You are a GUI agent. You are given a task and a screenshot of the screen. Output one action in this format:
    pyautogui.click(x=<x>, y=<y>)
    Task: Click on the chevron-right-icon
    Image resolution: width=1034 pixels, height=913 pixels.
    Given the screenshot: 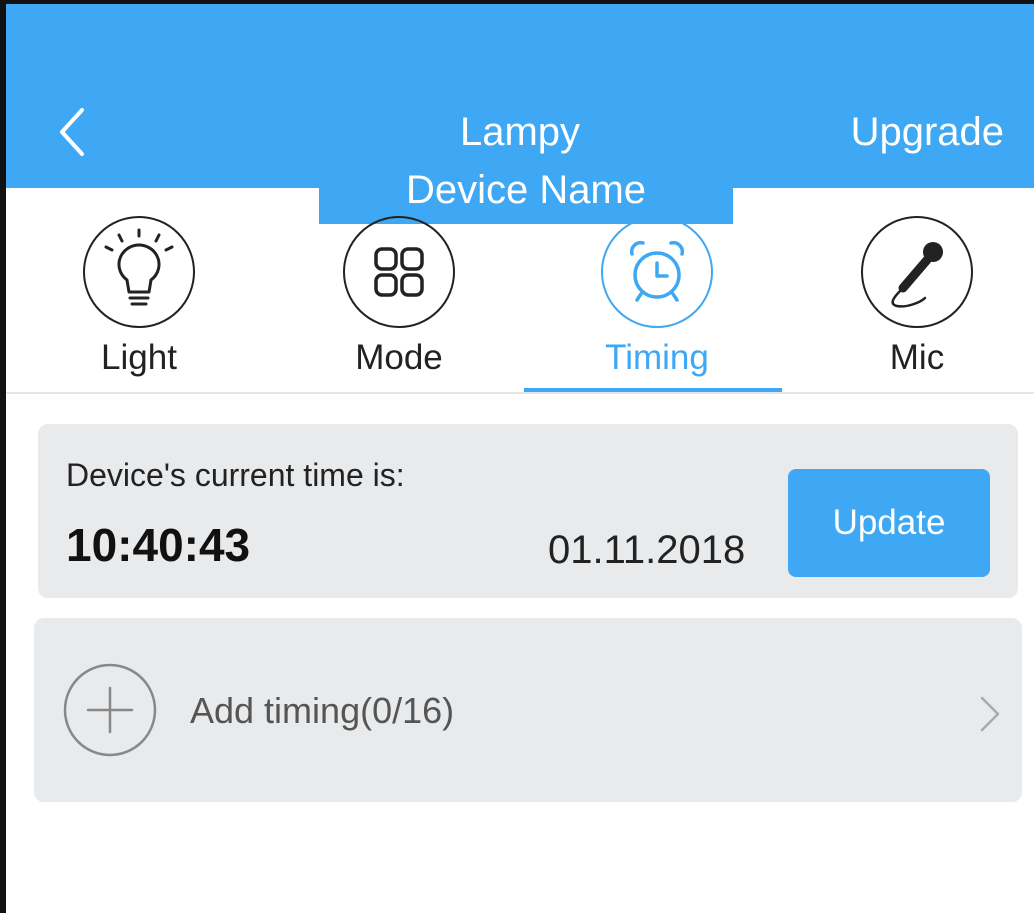 What is the action you would take?
    pyautogui.click(x=990, y=714)
    